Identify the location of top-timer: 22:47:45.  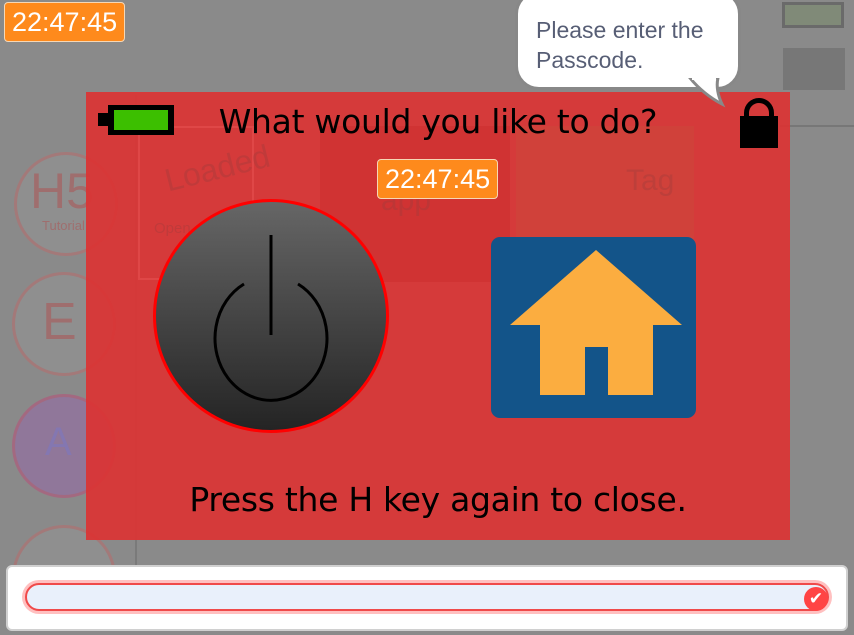
(65, 22).